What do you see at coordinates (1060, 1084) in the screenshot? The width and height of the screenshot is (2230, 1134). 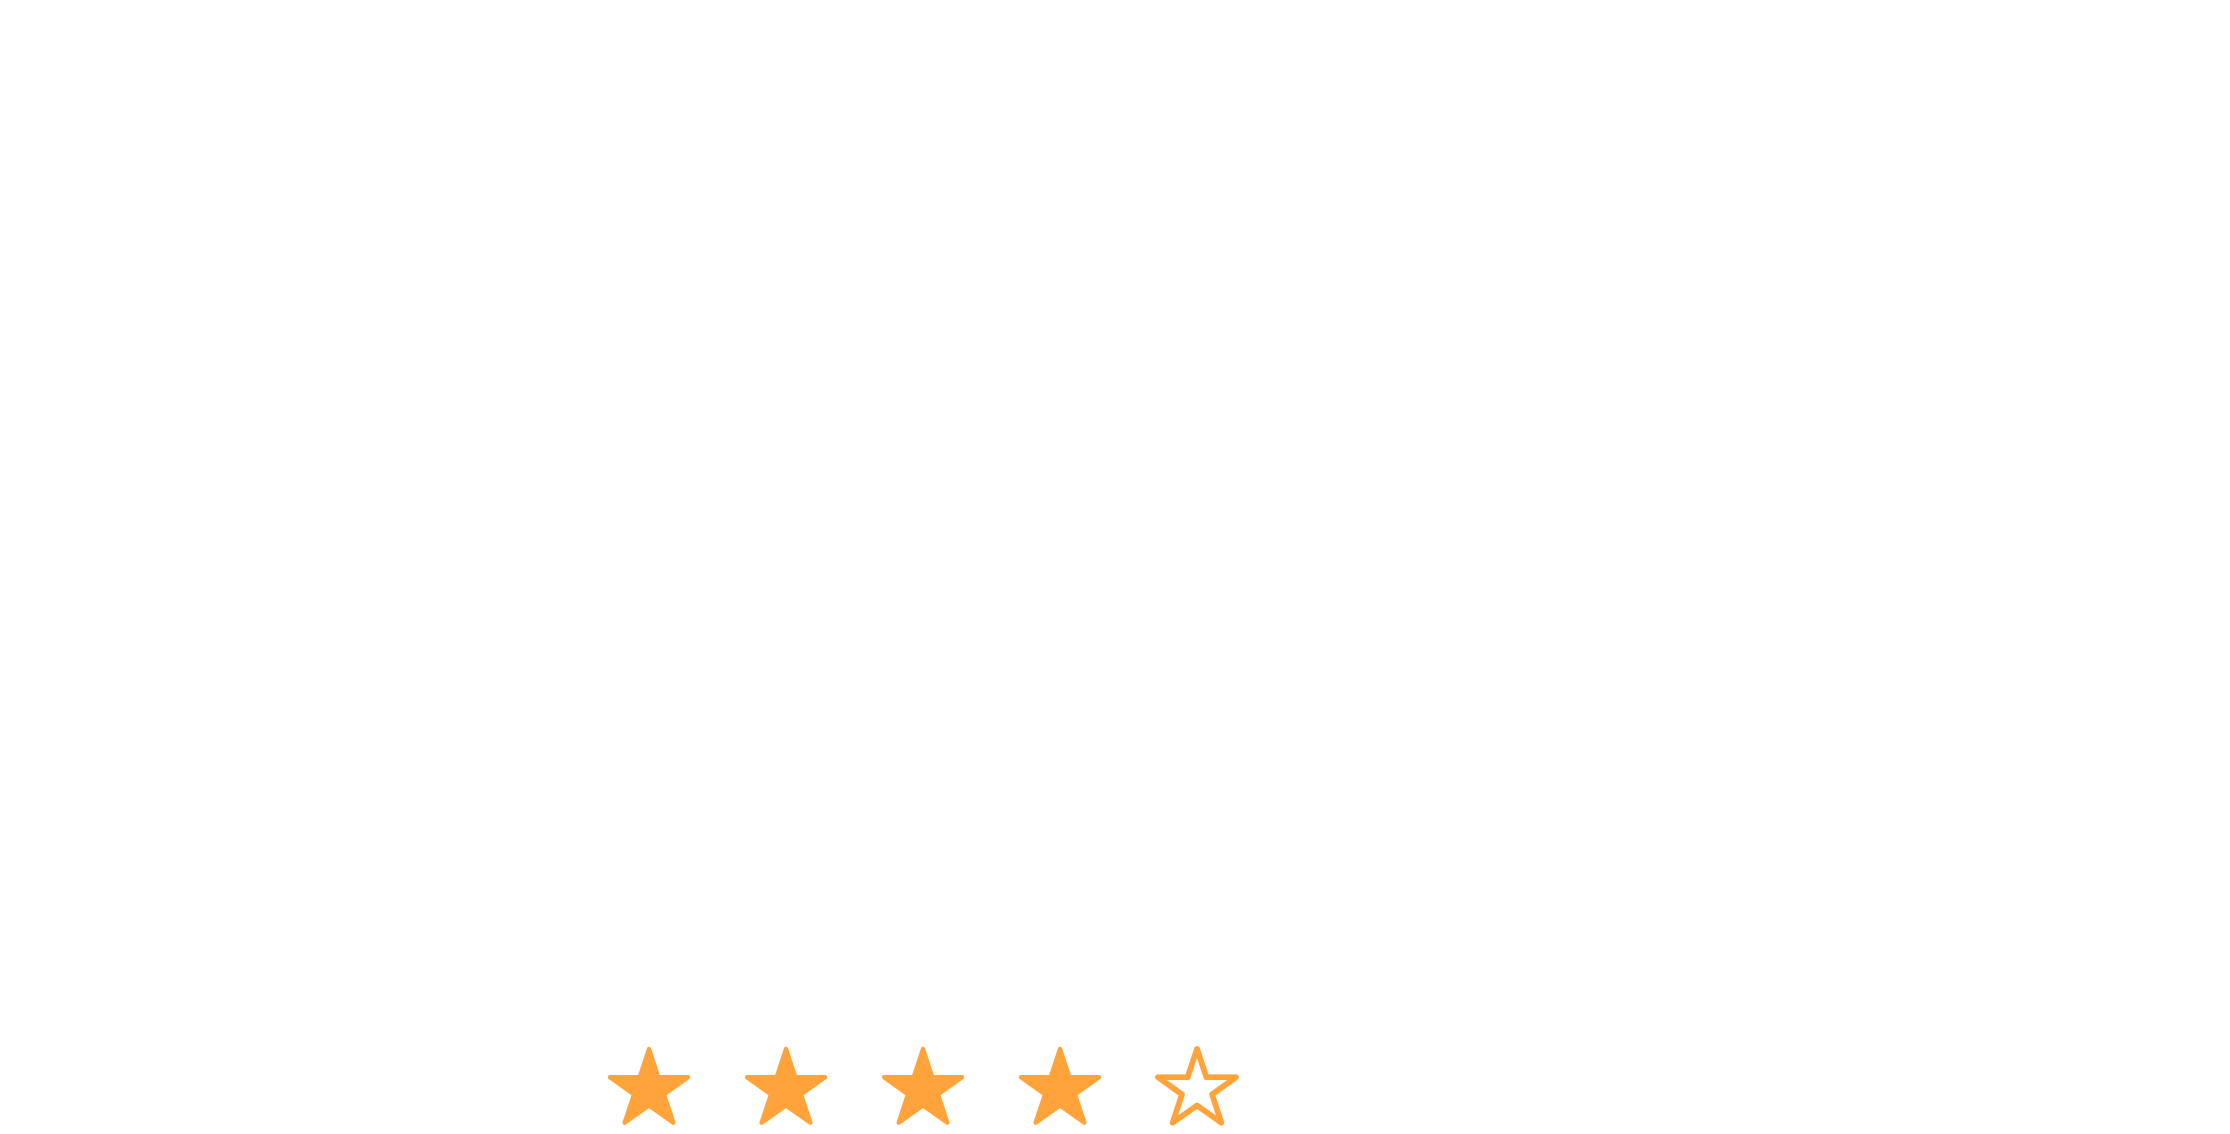 I see `star-4-icon` at bounding box center [1060, 1084].